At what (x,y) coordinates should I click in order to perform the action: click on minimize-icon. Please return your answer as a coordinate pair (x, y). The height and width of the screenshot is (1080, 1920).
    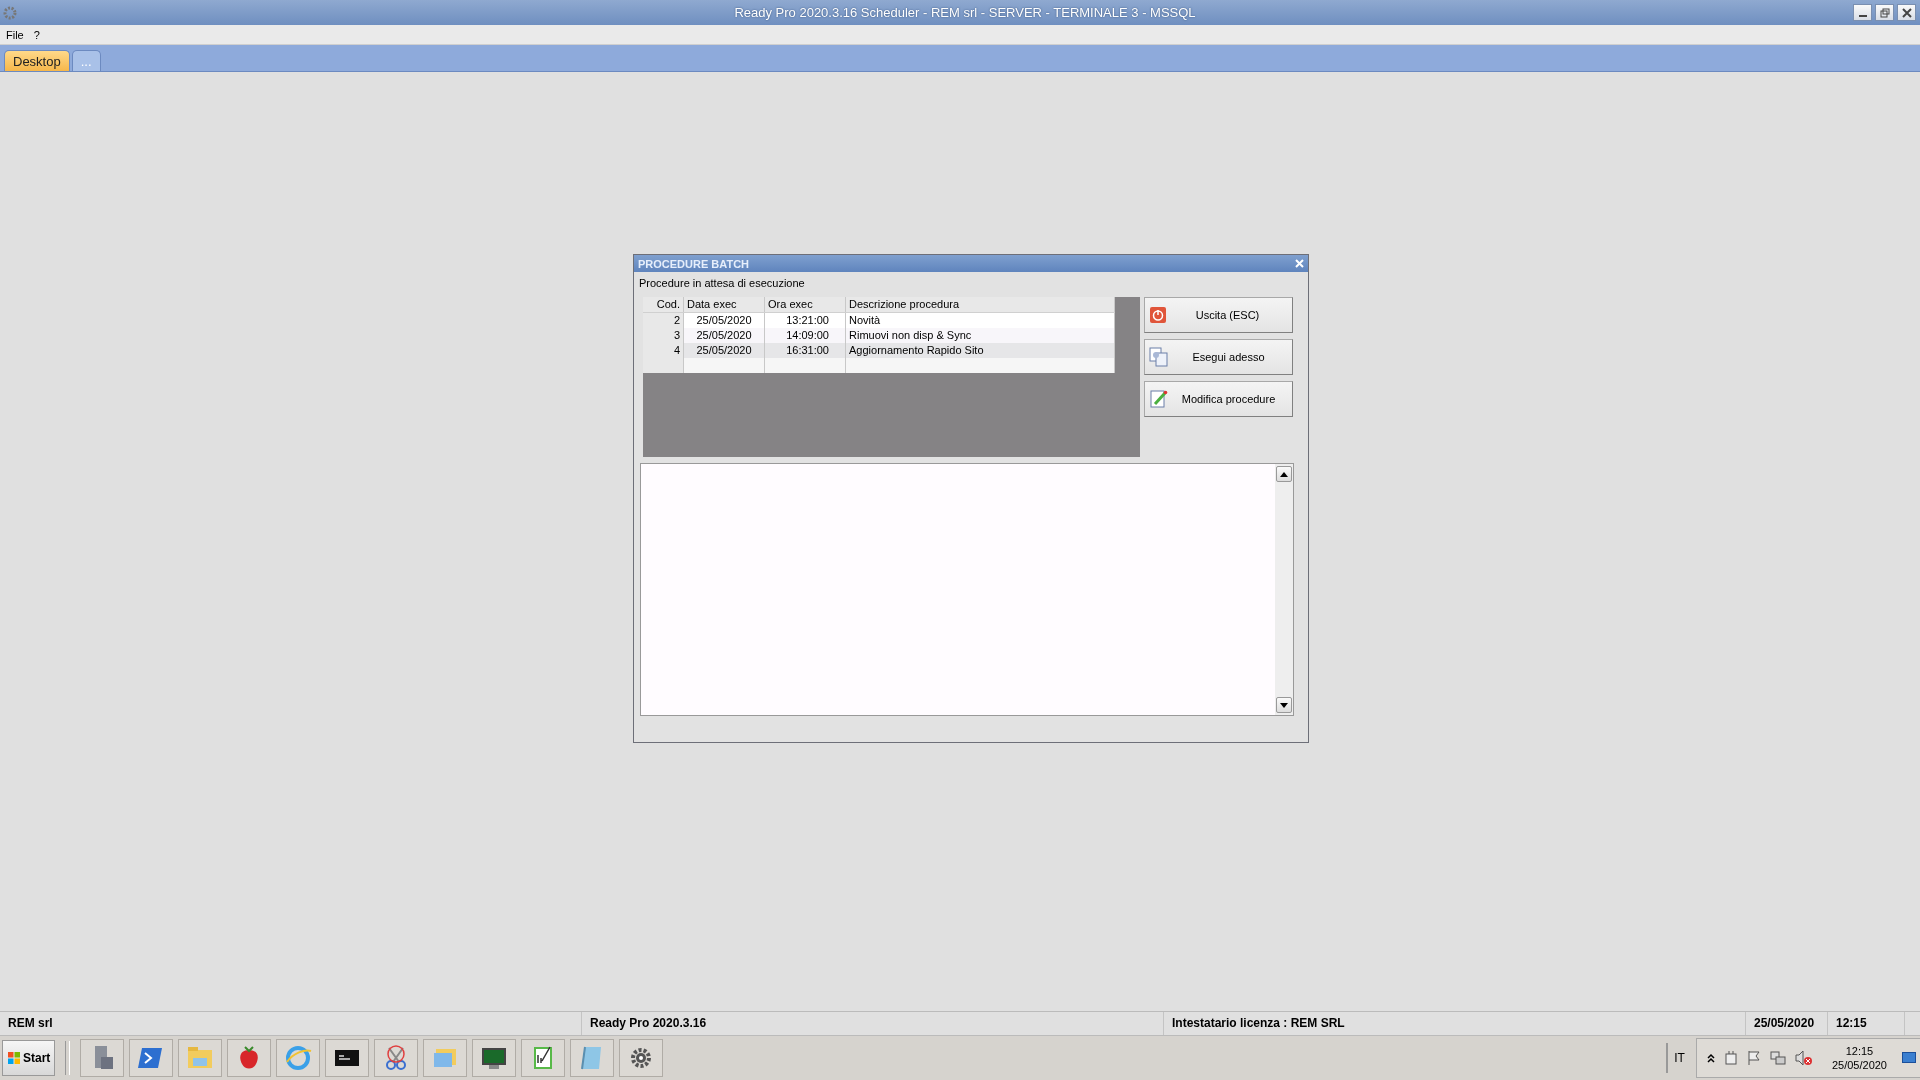
    Looking at the image, I should click on (1862, 15).